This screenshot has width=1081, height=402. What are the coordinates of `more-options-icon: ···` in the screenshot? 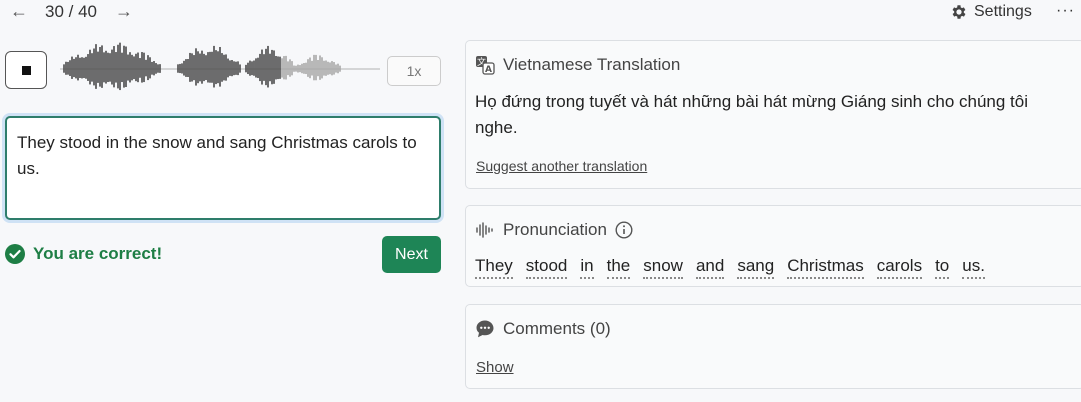 It's located at (1065, 11).